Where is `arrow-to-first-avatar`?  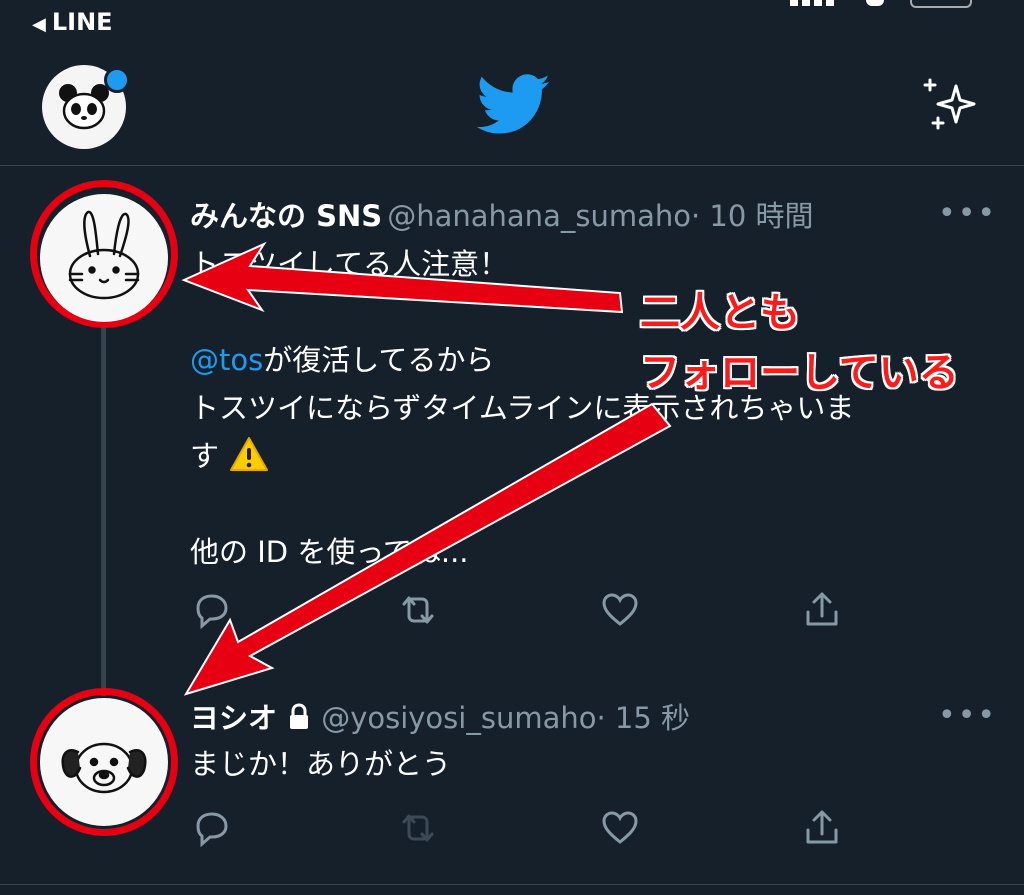
arrow-to-first-avatar is located at coordinates (402, 277).